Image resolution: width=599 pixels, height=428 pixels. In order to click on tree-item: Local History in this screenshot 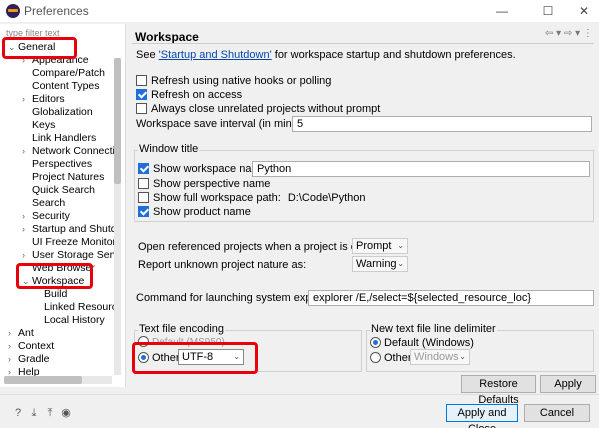, I will do `click(61, 320)`.